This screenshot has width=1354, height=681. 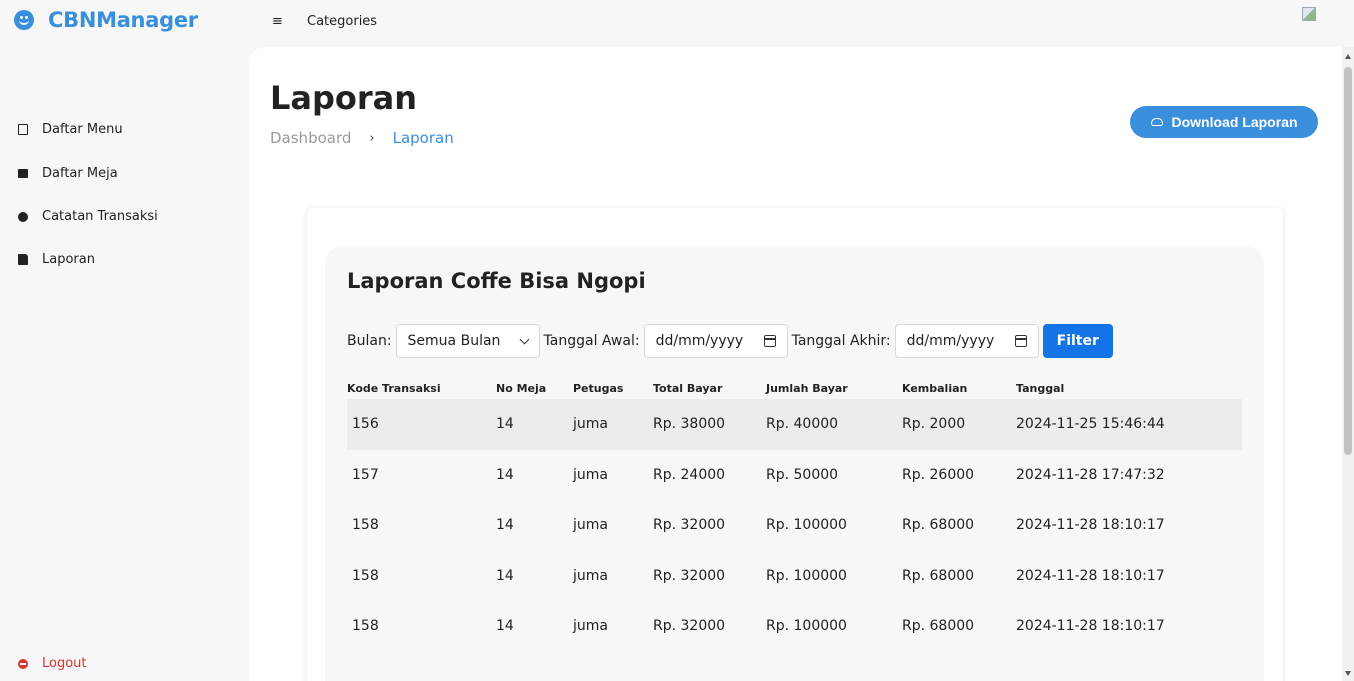 I want to click on month-label: Bulan:, so click(x=369, y=341).